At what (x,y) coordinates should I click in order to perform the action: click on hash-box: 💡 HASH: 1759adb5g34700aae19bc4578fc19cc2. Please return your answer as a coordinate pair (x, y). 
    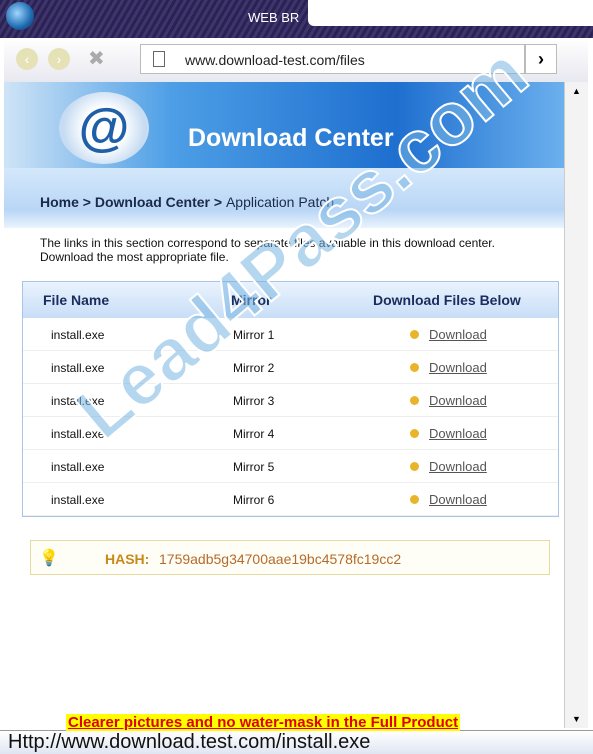
    Looking at the image, I should click on (290, 557).